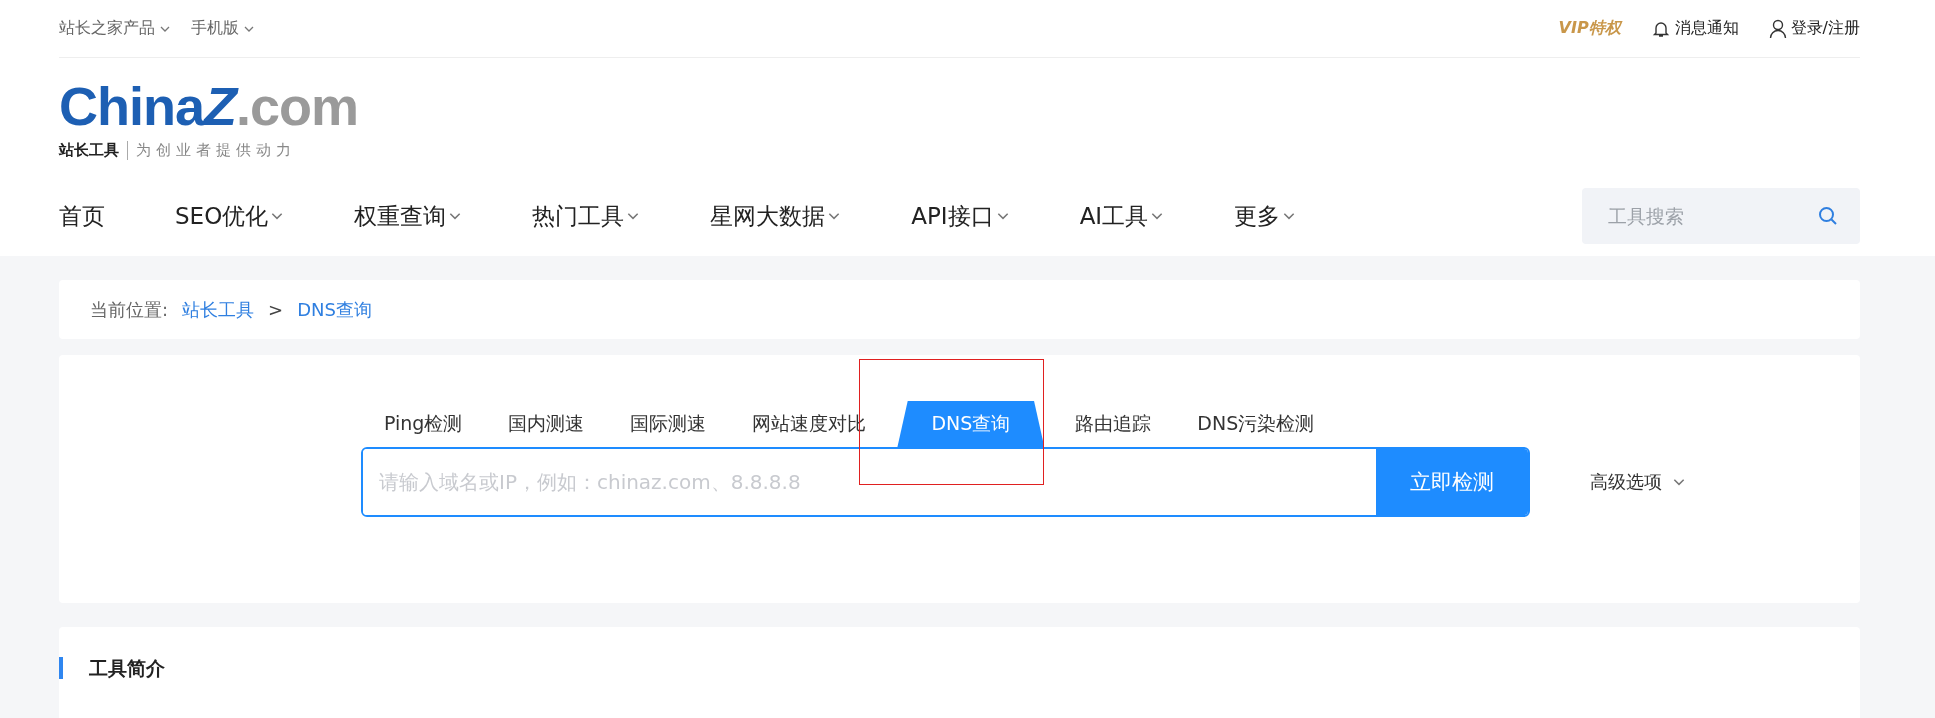  Describe the element at coordinates (423, 424) in the screenshot. I see `tab: Ping检测` at that location.